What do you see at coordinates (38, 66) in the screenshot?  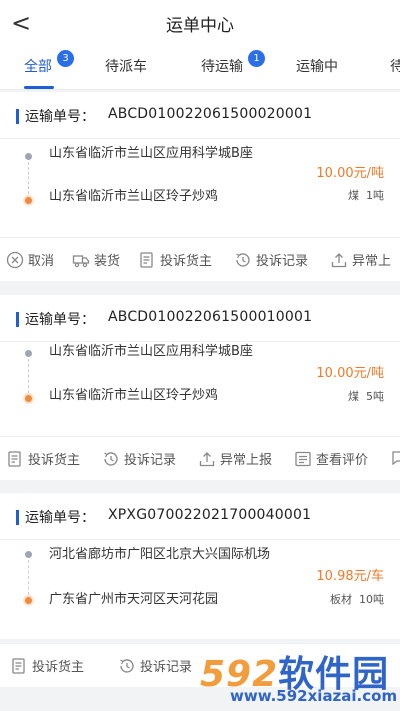 I see `tab-all: 全部` at bounding box center [38, 66].